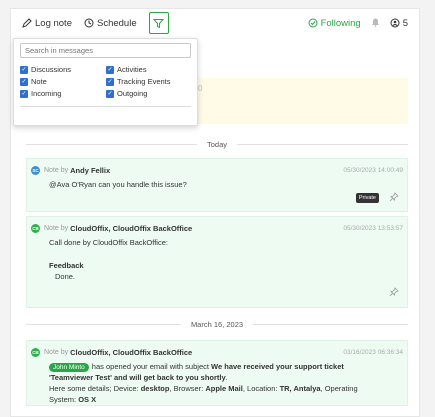  I want to click on following-label: Following, so click(340, 23).